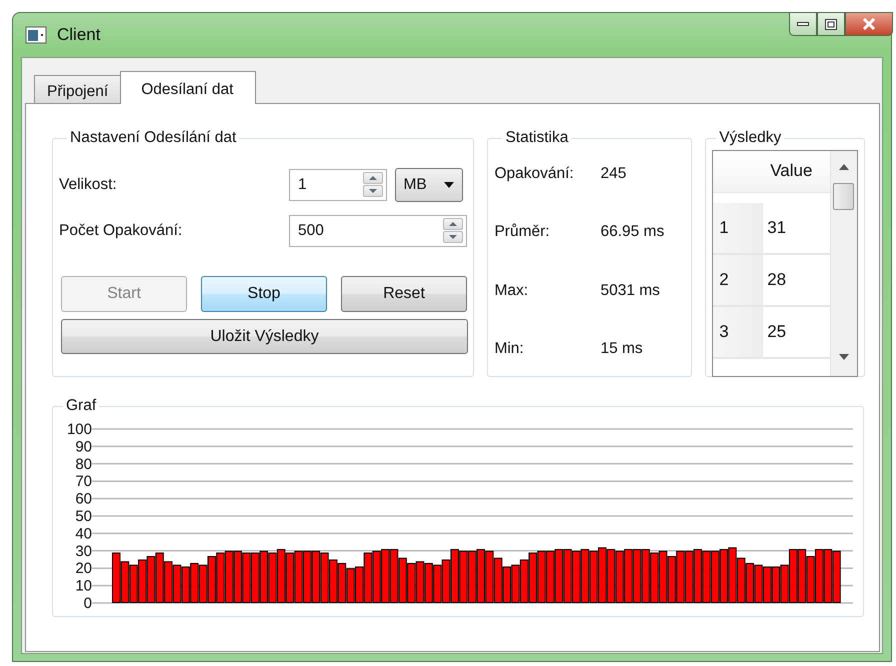 The image size is (896, 666). Describe the element at coordinates (264, 294) in the screenshot. I see `action-button: Stop` at that location.